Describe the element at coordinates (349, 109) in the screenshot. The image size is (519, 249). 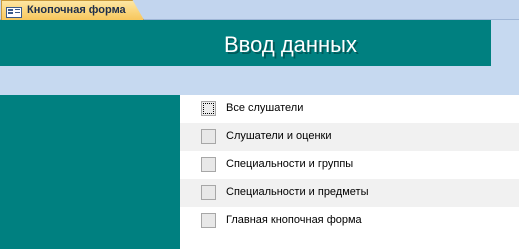
I see `list-item: Все слушатели` at that location.